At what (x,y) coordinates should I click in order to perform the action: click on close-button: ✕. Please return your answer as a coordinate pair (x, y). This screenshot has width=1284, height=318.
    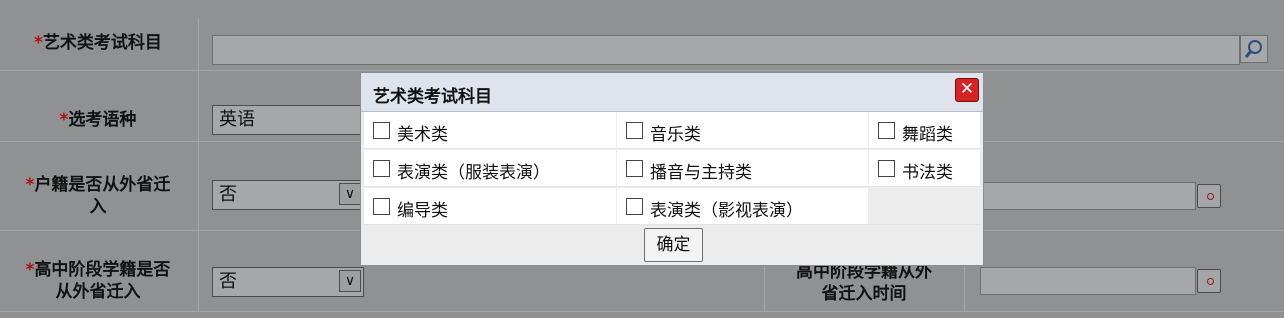
    Looking at the image, I should click on (967, 90).